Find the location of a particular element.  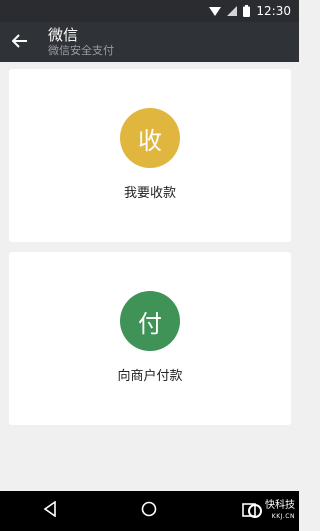

watermark: 快科技 KKJ.CN is located at coordinates (271, 511).